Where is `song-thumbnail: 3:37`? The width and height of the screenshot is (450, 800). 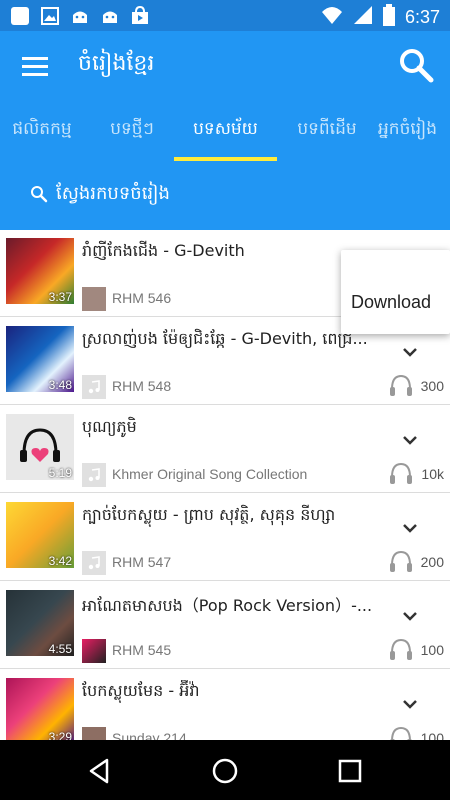 song-thumbnail: 3:37 is located at coordinates (40, 271).